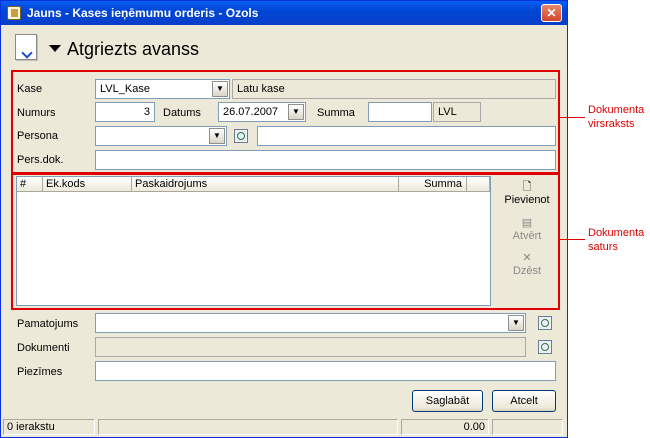  What do you see at coordinates (55, 48) in the screenshot?
I see `chevron-down-icon` at bounding box center [55, 48].